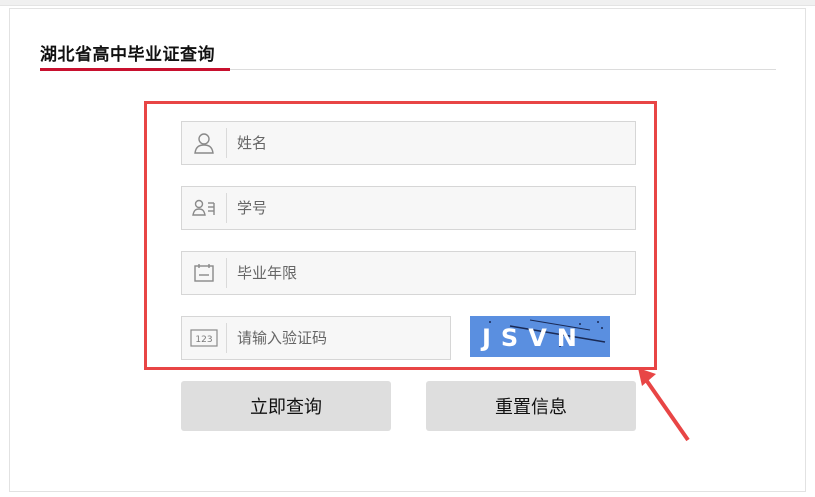 The width and height of the screenshot is (815, 497). I want to click on reset-button: 重置信息, so click(531, 406).